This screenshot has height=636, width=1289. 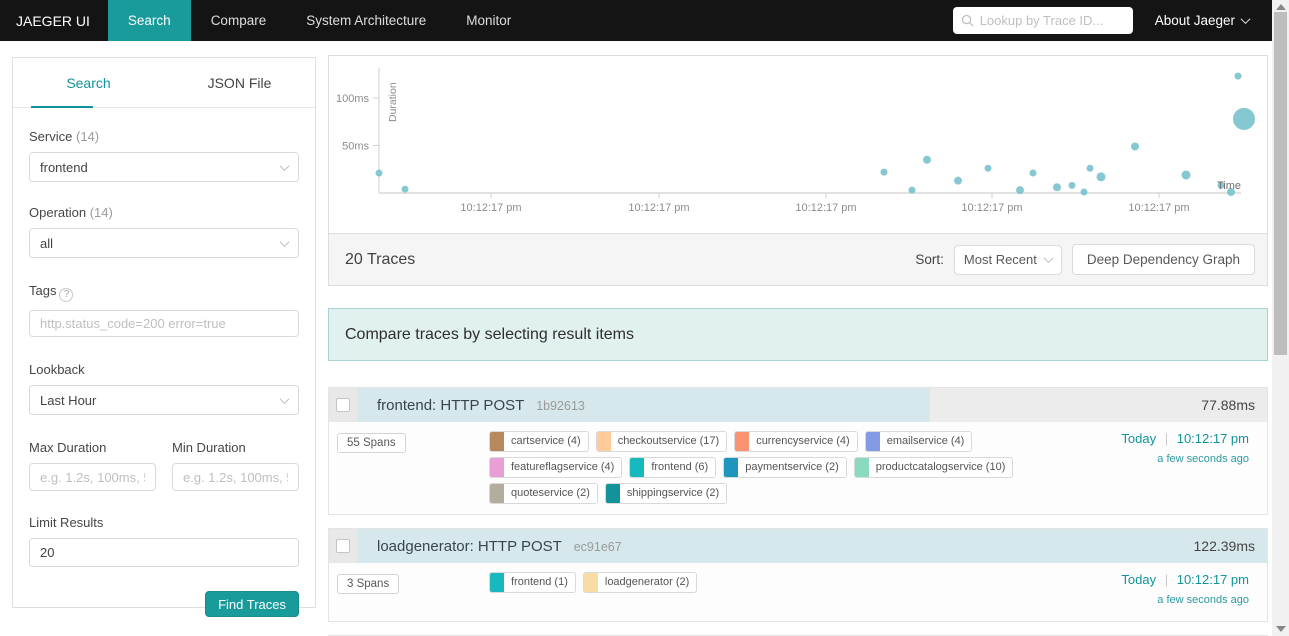 I want to click on tags-input, so click(x=164, y=323).